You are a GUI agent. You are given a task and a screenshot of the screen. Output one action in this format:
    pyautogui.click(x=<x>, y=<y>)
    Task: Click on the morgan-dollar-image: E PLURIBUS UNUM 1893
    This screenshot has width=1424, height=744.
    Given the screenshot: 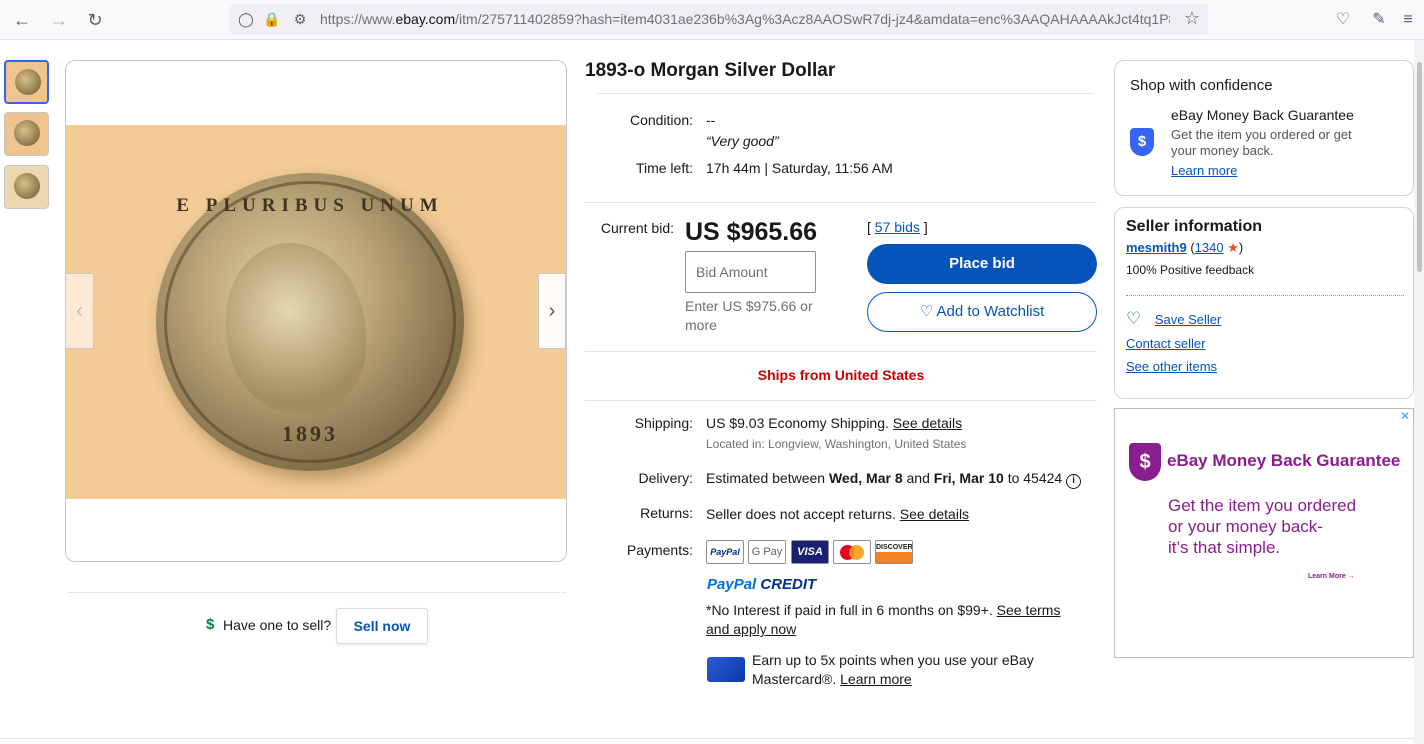 What is the action you would take?
    pyautogui.click(x=310, y=322)
    